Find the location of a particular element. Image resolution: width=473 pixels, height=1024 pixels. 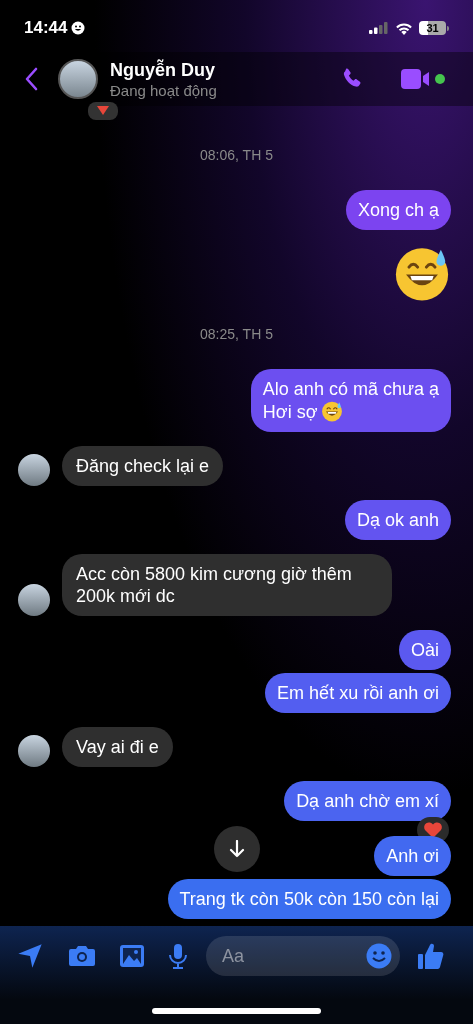

down-arrow-icon is located at coordinates (237, 849).